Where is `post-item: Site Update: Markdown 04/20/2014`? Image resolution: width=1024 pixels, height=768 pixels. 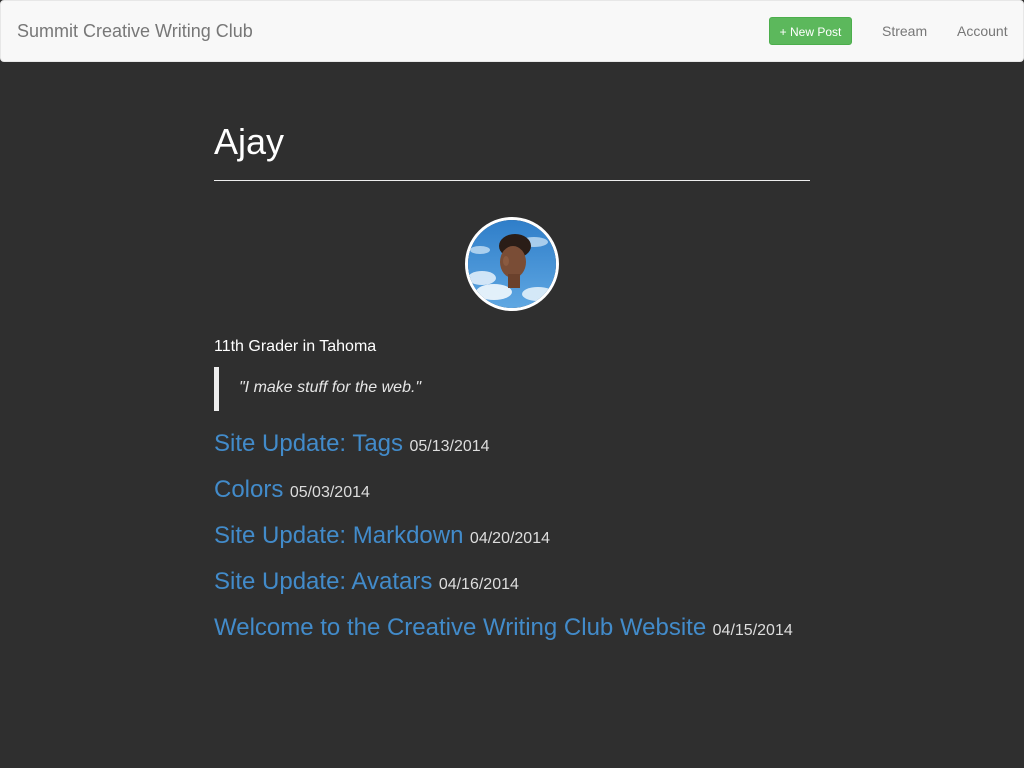
post-item: Site Update: Markdown 04/20/2014 is located at coordinates (512, 544).